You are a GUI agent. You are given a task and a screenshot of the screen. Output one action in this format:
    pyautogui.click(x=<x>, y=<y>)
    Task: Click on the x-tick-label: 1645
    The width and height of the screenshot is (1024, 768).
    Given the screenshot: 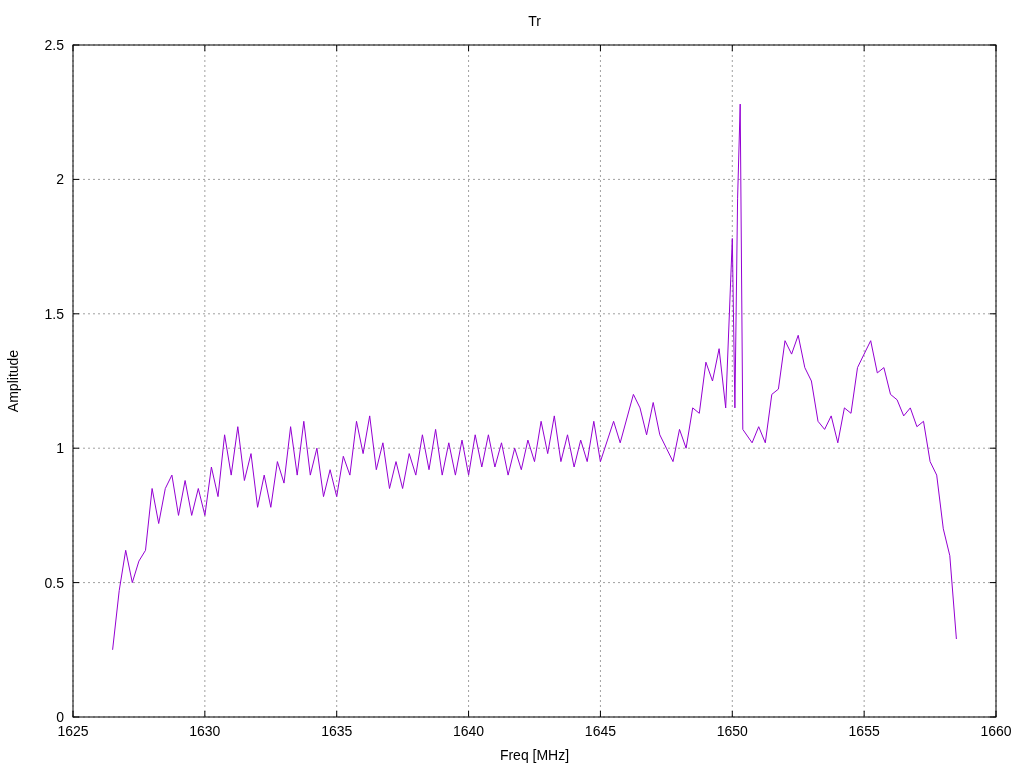 What is the action you would take?
    pyautogui.click(x=600, y=731)
    